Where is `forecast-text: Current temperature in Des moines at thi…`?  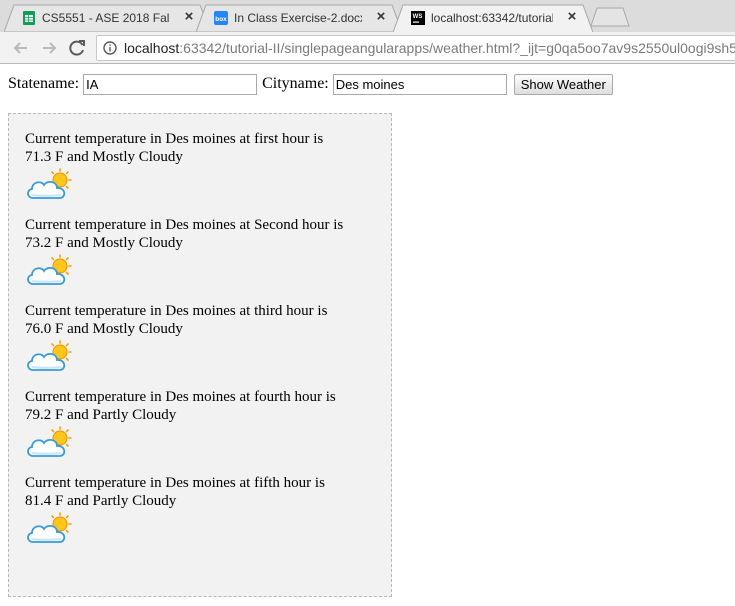 forecast-text: Current temperature in Des moines at thi… is located at coordinates (200, 320).